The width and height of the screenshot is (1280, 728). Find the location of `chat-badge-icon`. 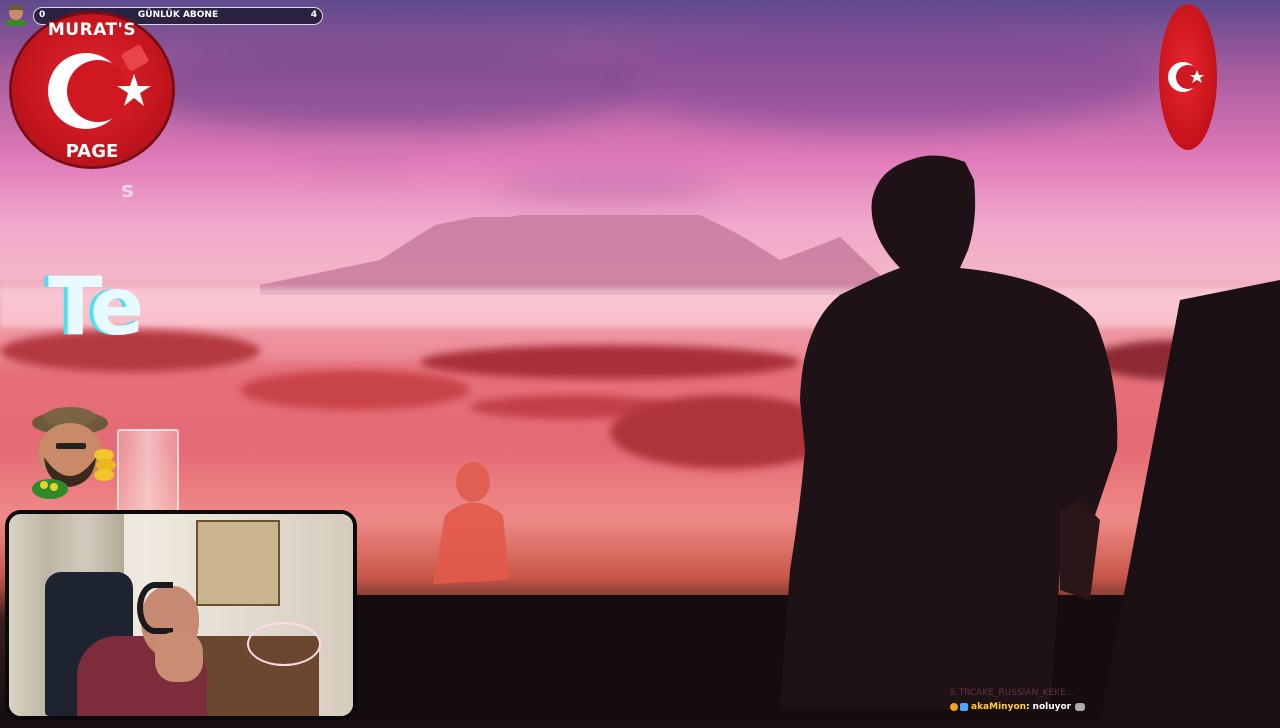

chat-badge-icon is located at coordinates (964, 706).